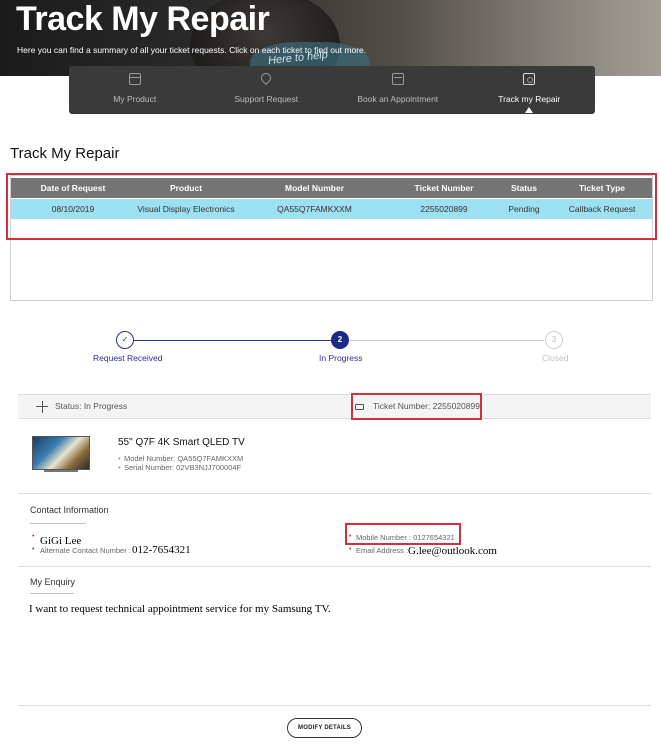  What do you see at coordinates (416, 406) in the screenshot?
I see `ticket-highlight-box` at bounding box center [416, 406].